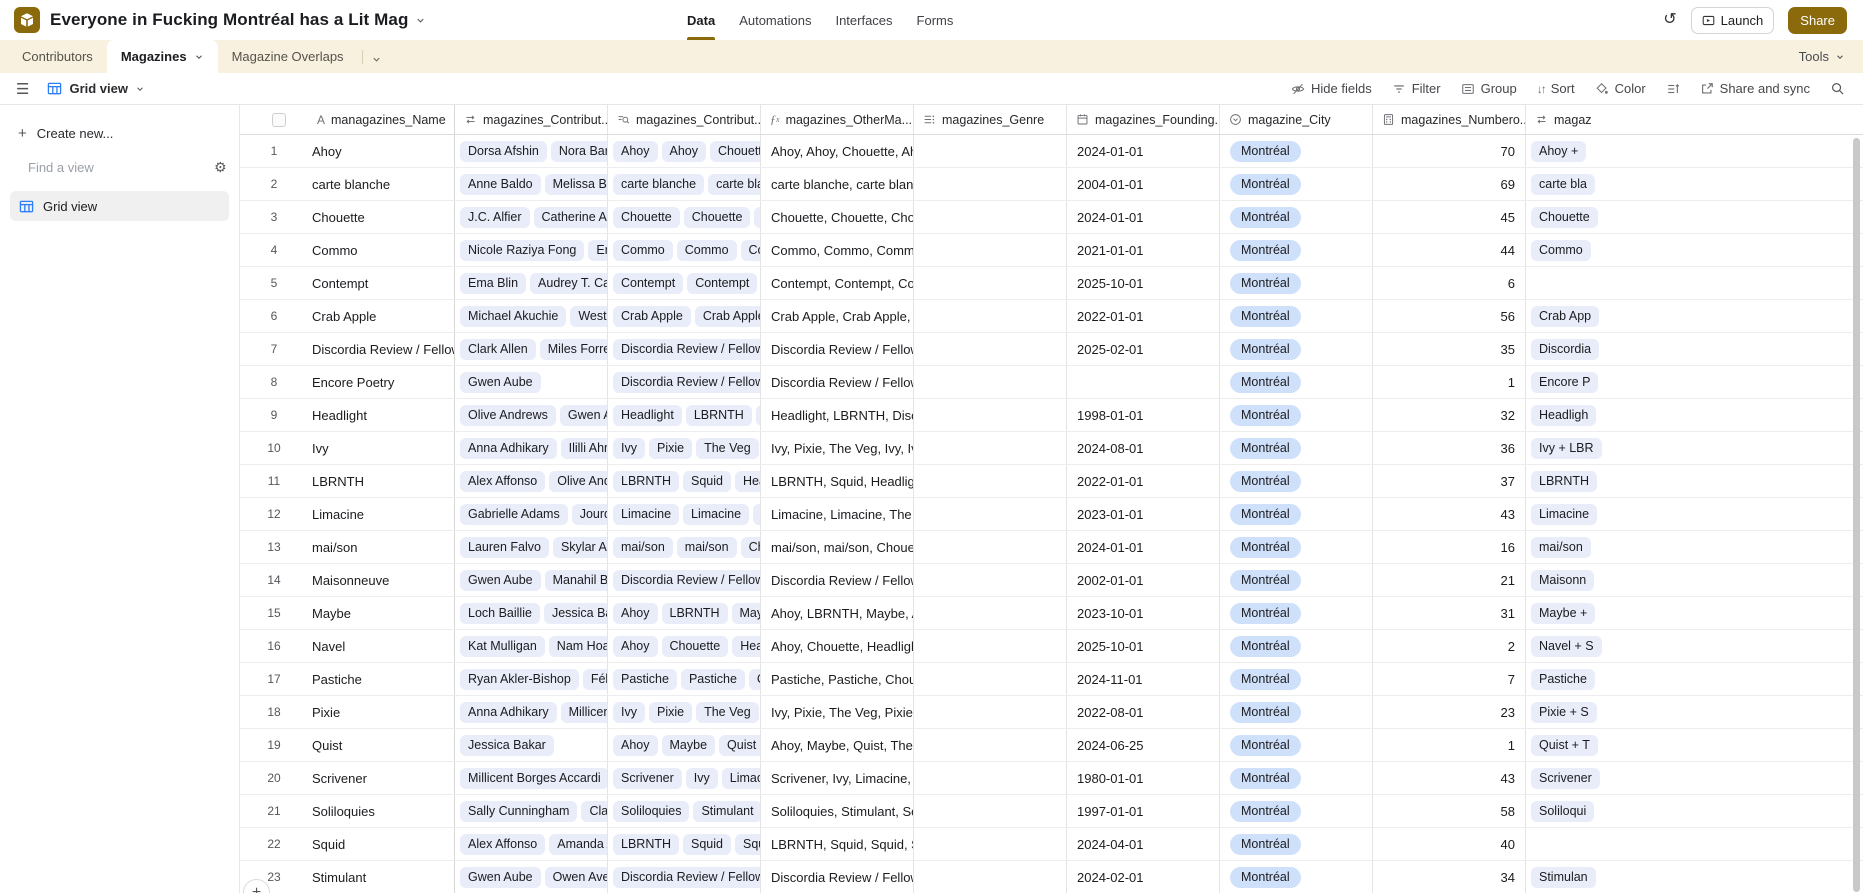  What do you see at coordinates (504, 547) in the screenshot?
I see `contributor-chip: Lauren Falvo` at bounding box center [504, 547].